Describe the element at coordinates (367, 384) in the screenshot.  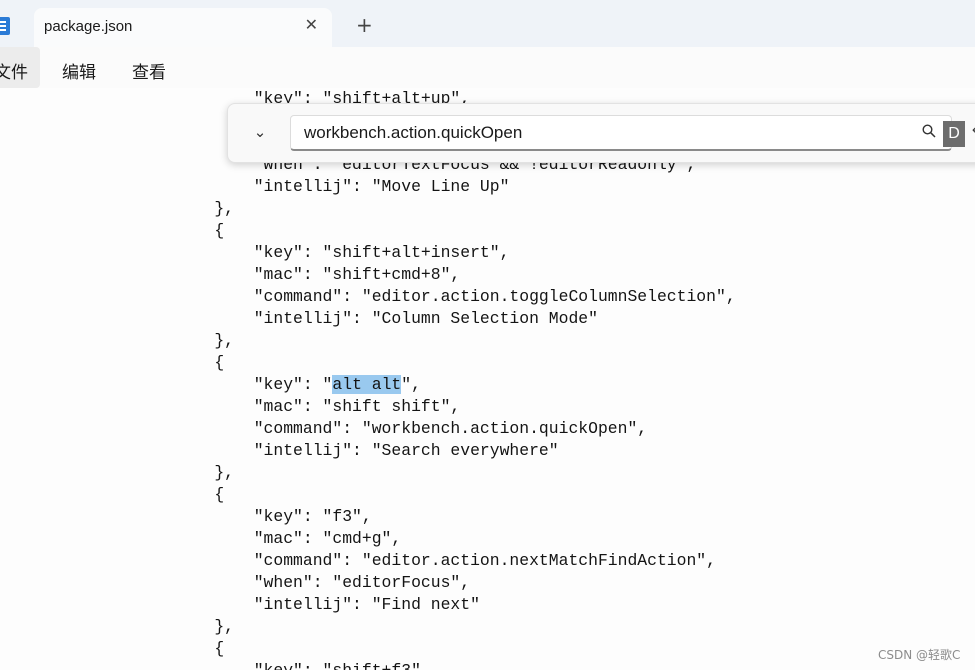
I see `selected-text: alt alt` at that location.